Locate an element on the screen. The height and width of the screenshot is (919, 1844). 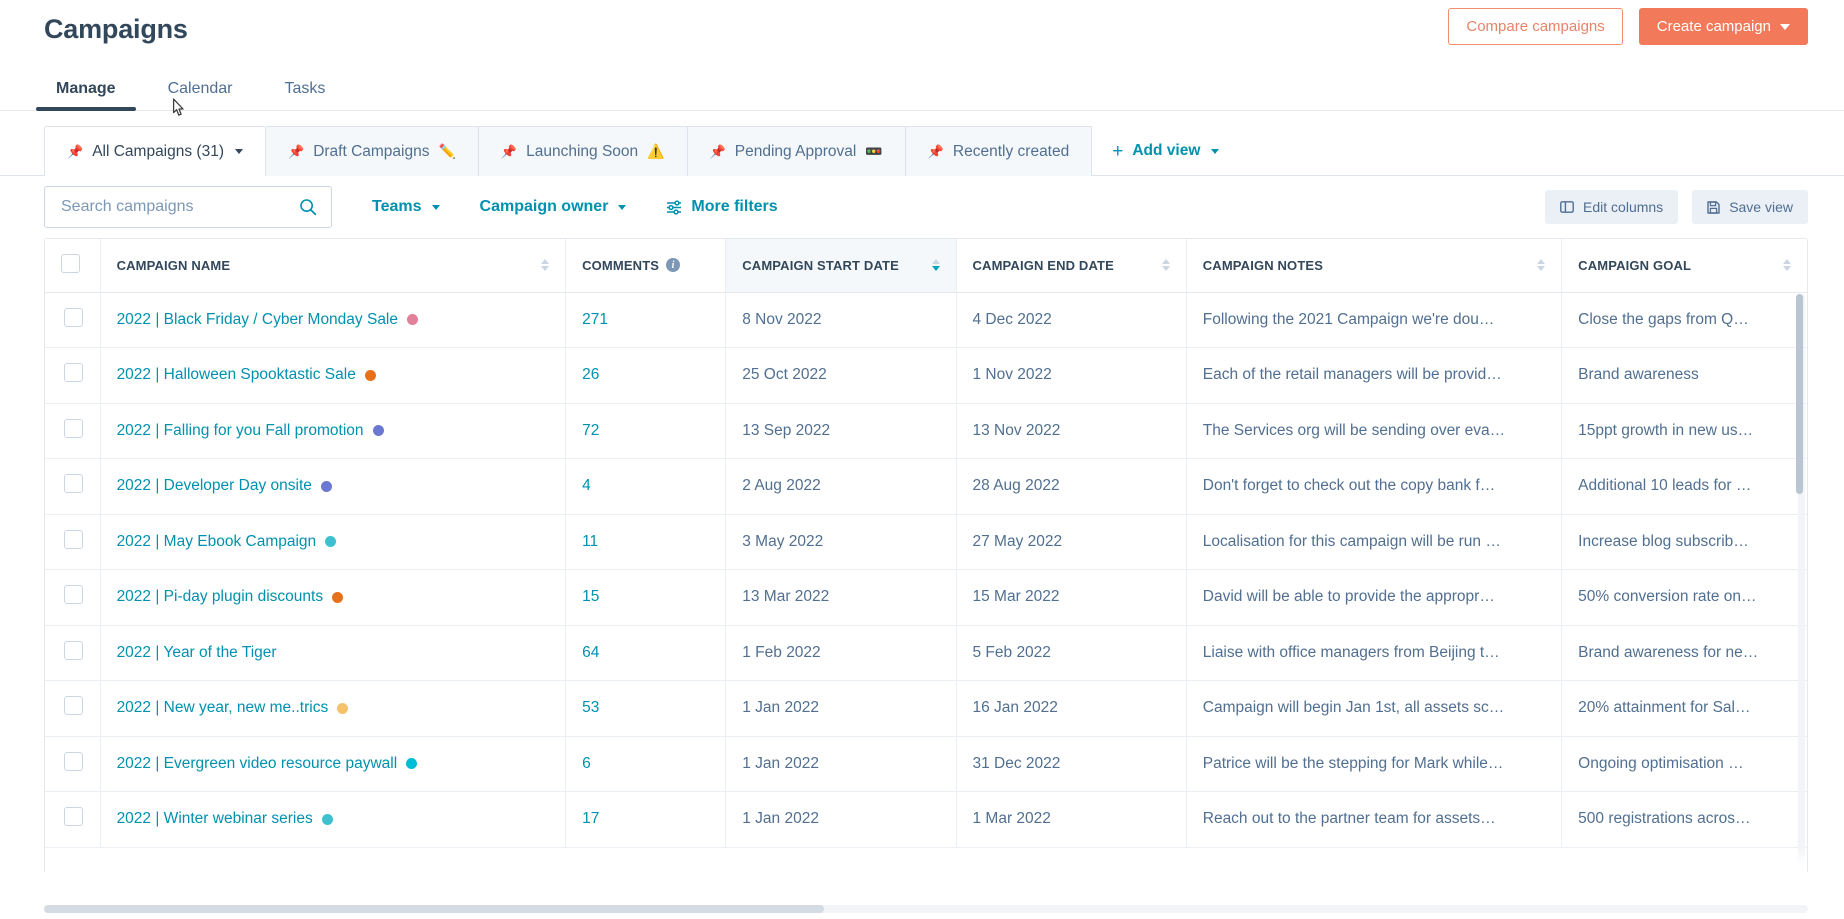
cell-campaign-name: 2022 | Winter webinar series is located at coordinates (332, 819).